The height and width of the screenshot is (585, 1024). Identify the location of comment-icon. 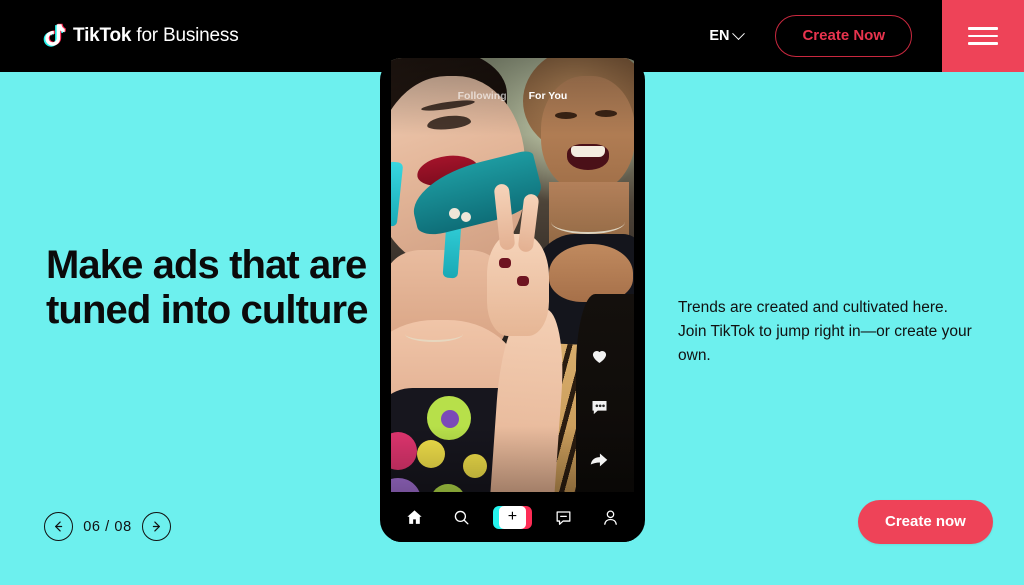
(599, 407).